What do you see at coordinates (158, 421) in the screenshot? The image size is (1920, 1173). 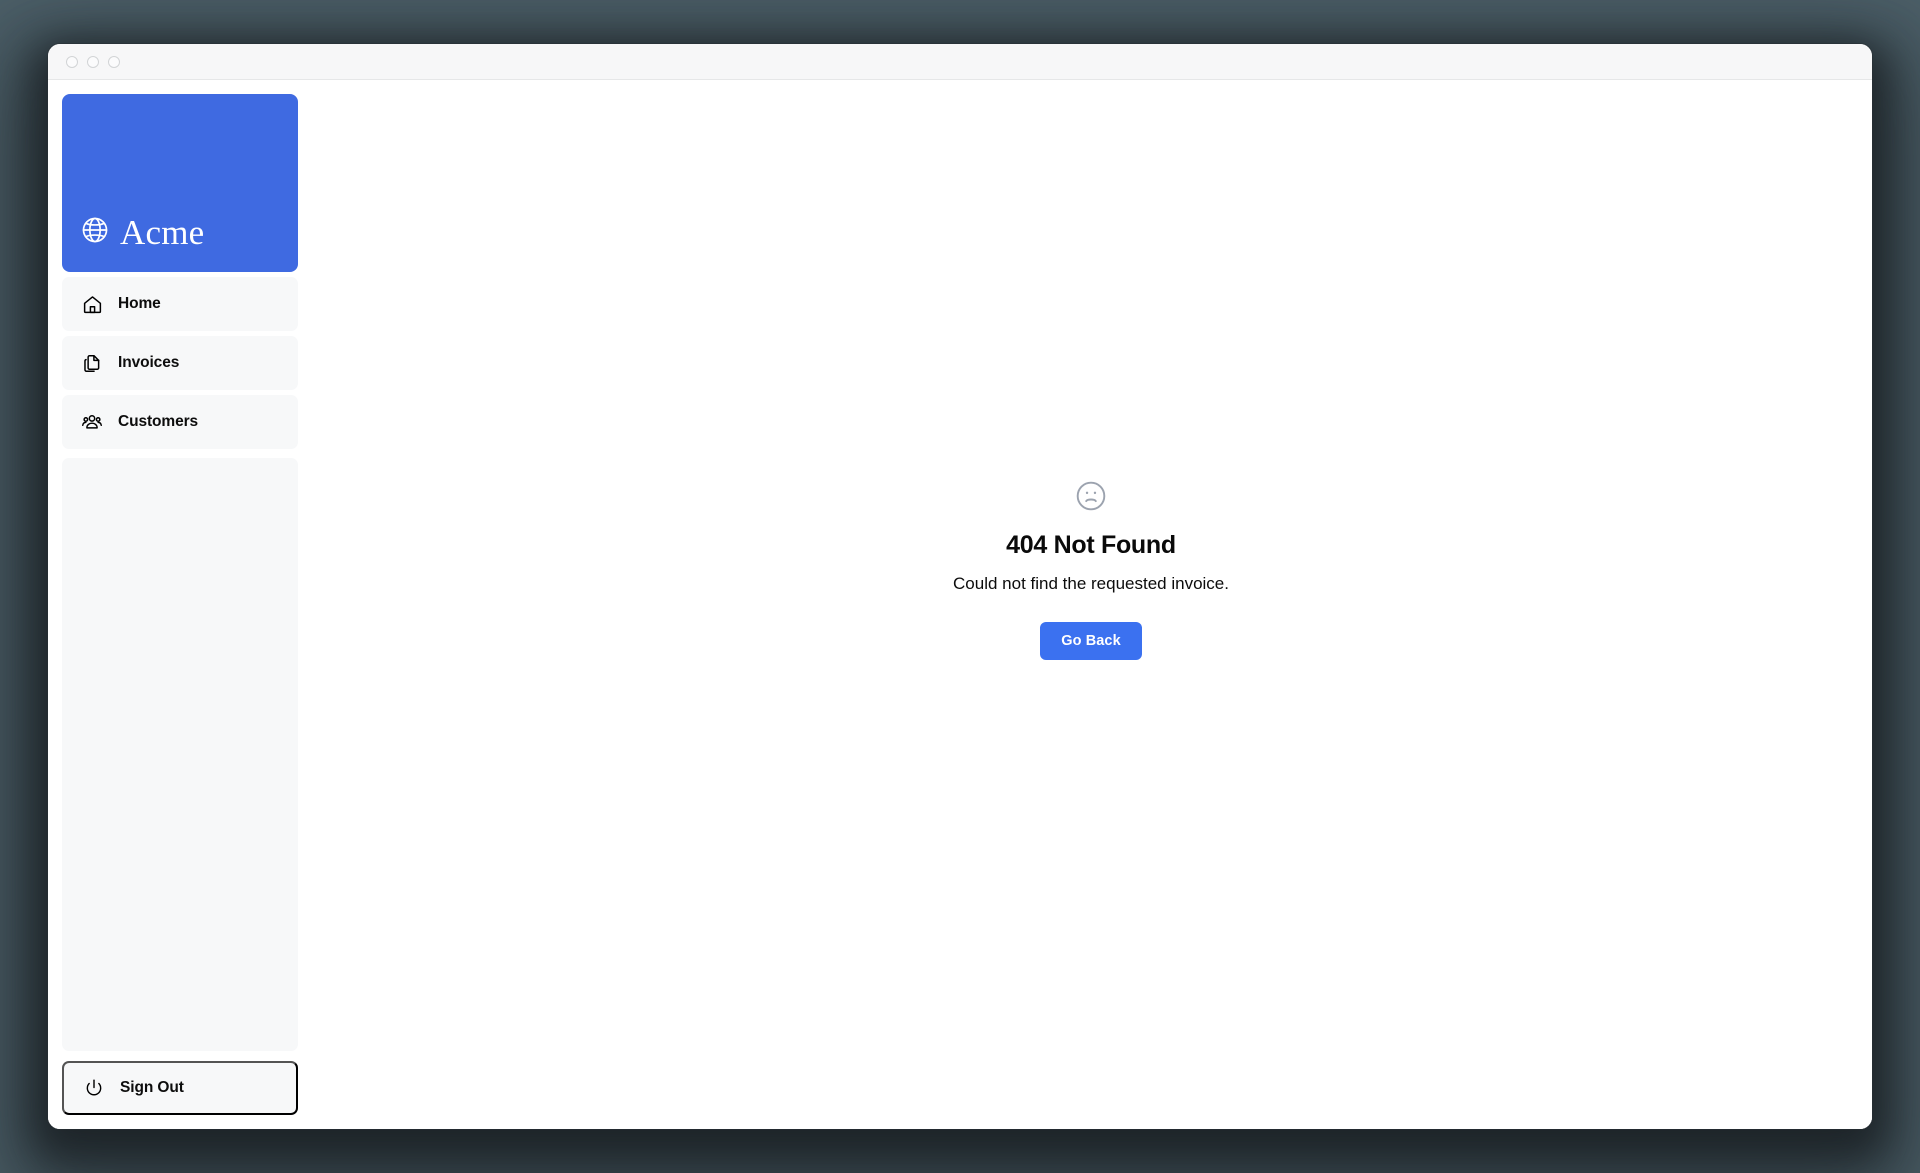 I see `sidebar-item-label: Customers` at bounding box center [158, 421].